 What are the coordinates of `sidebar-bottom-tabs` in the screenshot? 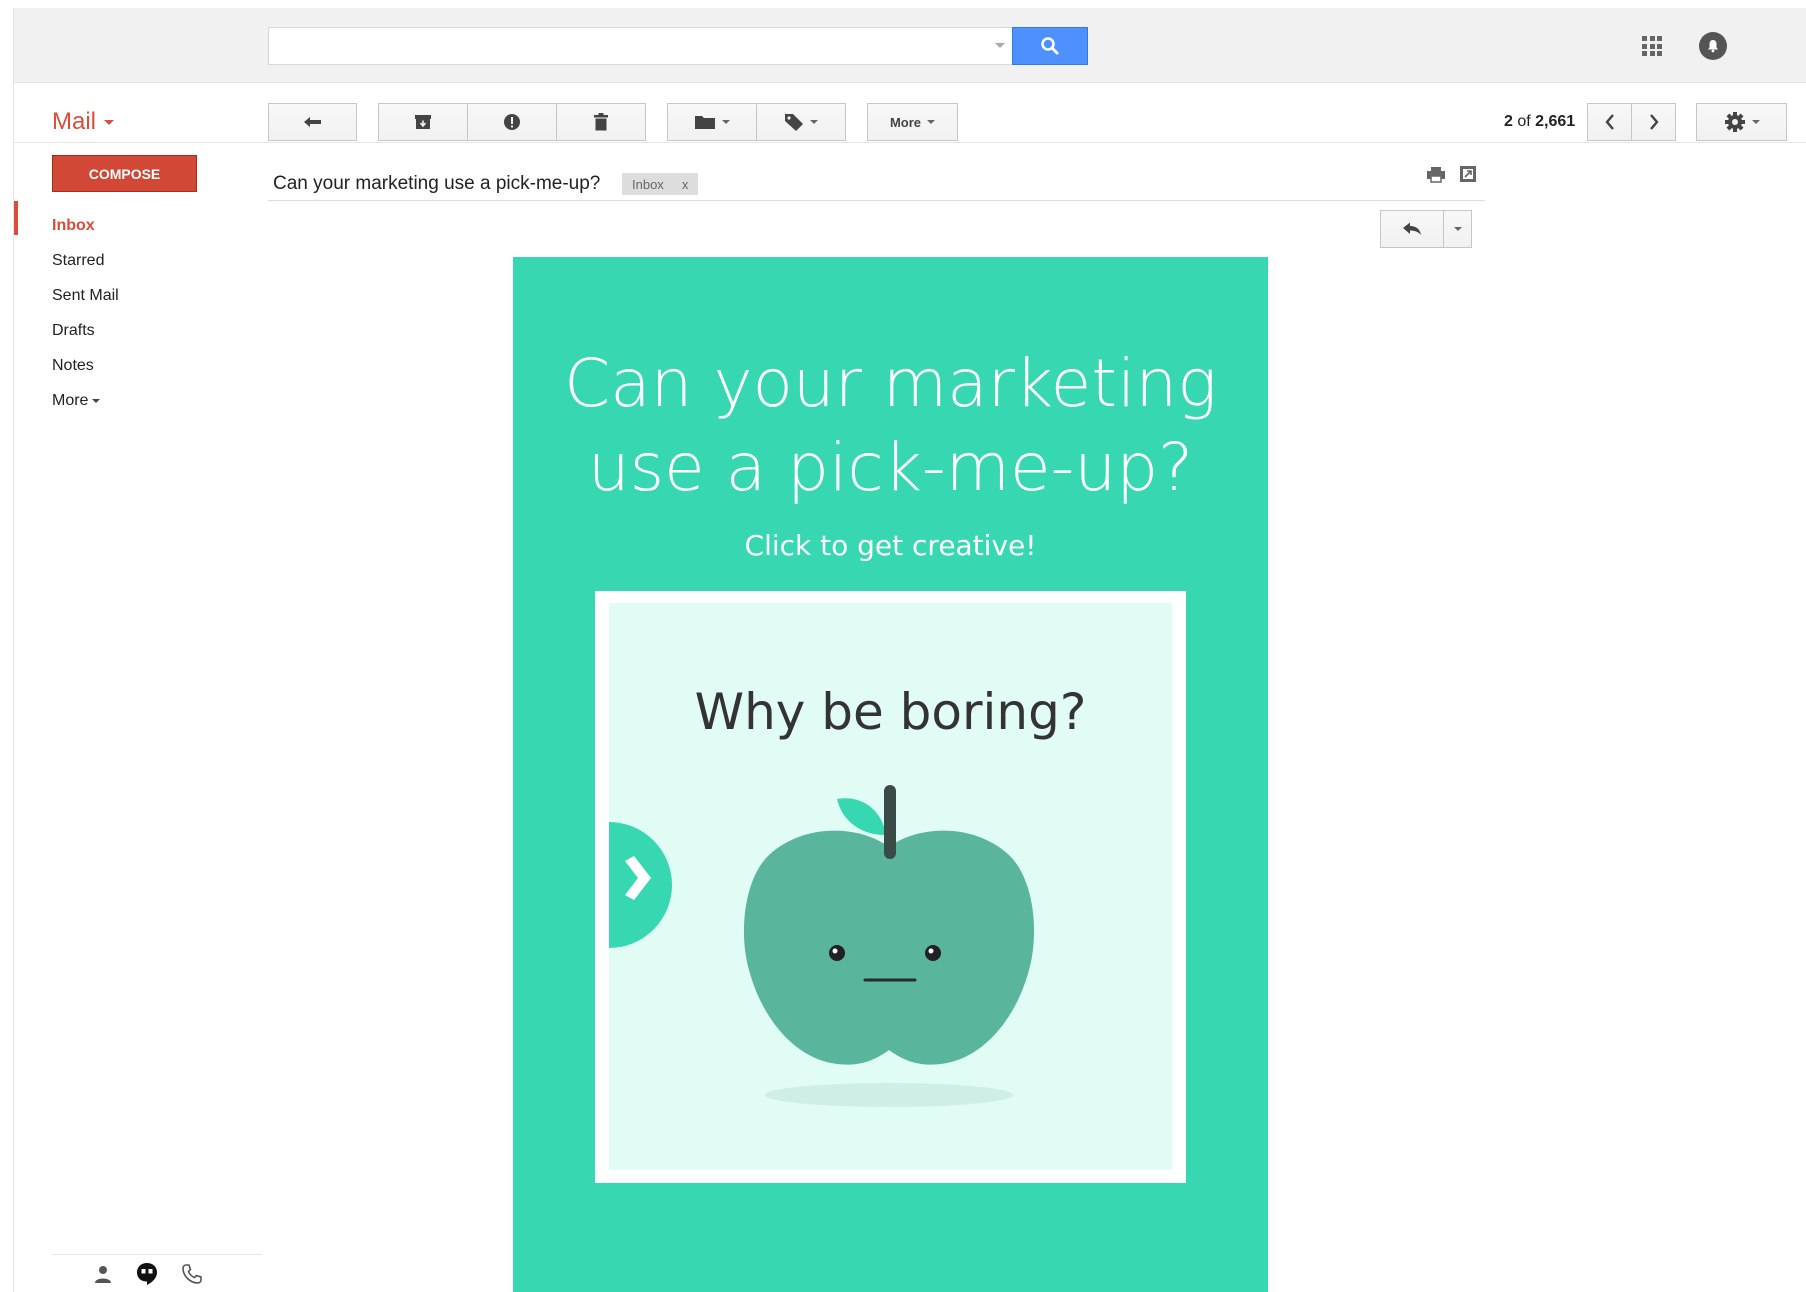 It's located at (157, 1273).